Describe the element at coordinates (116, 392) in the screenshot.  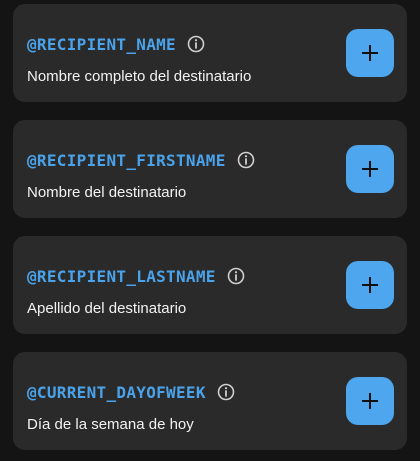
I see `variable-name: @CURRENT_DAYOFWEEK` at that location.